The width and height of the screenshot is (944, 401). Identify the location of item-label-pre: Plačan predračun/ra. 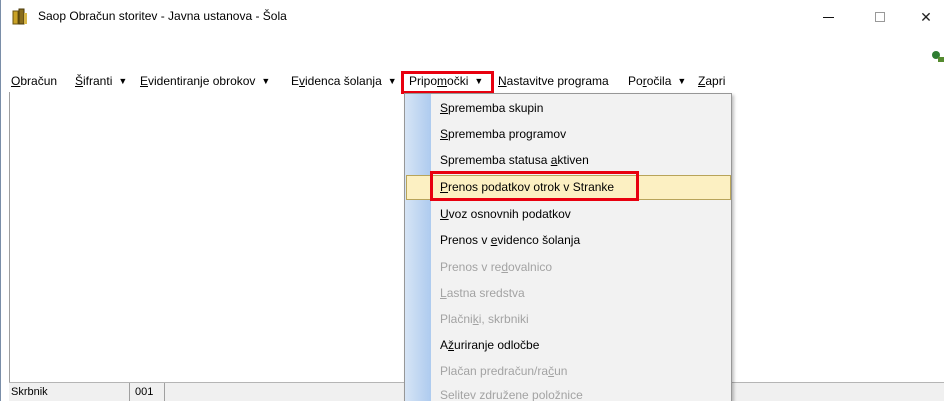
(494, 371).